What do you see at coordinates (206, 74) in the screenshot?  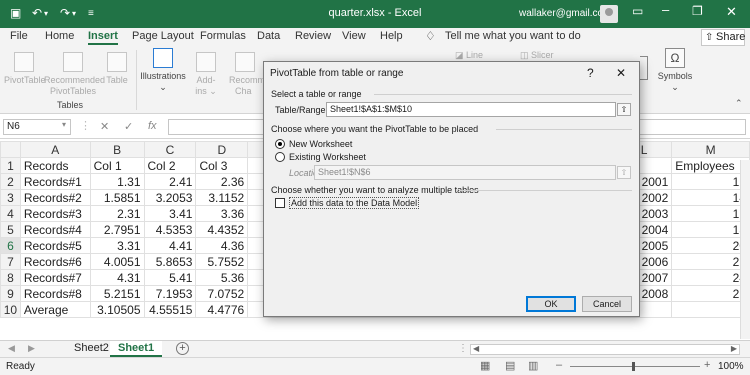 I see `addins-button: Add- ins ⌄` at bounding box center [206, 74].